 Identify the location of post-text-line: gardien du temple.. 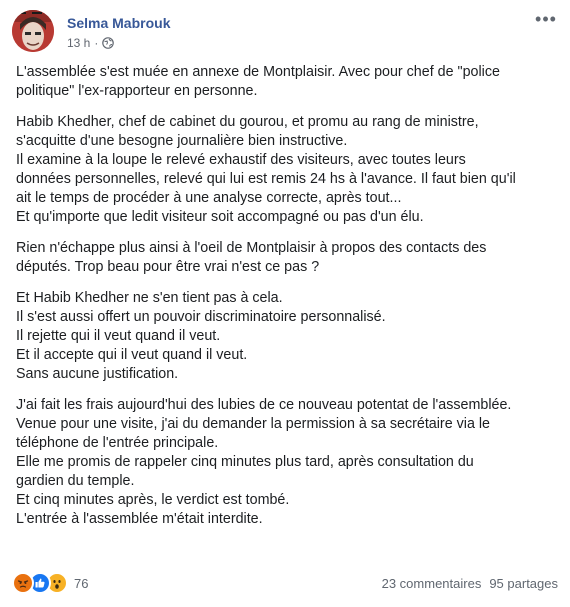
(75, 481).